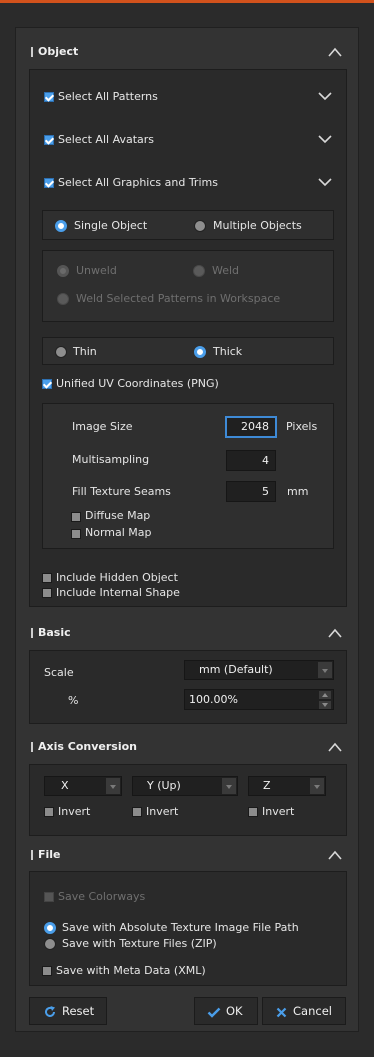 The height and width of the screenshot is (1057, 374). I want to click on ok-button: OK, so click(226, 1011).